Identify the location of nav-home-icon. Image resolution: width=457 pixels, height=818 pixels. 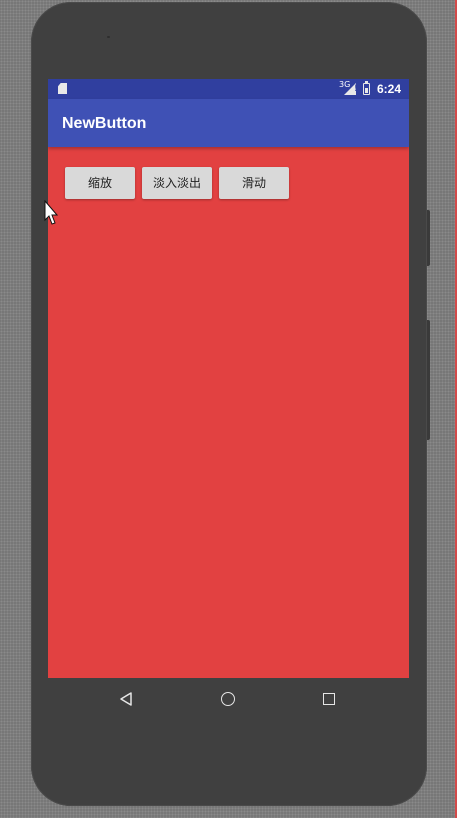
(228, 699).